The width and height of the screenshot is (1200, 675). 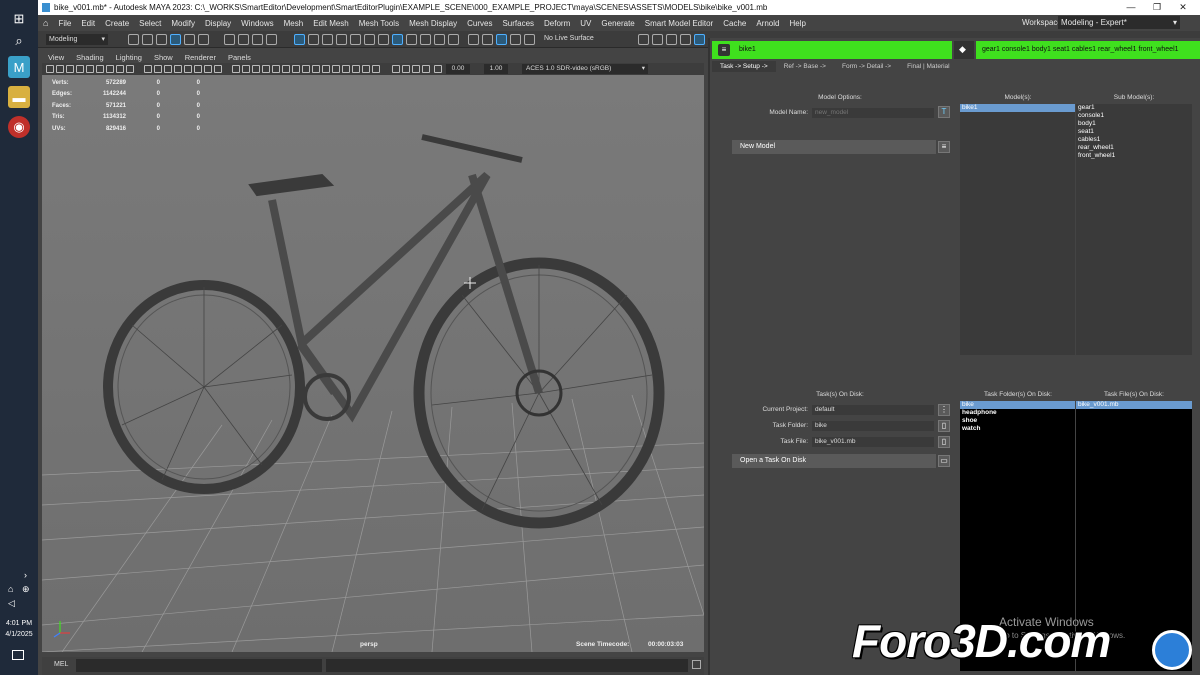 What do you see at coordinates (19, 127) in the screenshot?
I see `chrome-icon: ◉` at bounding box center [19, 127].